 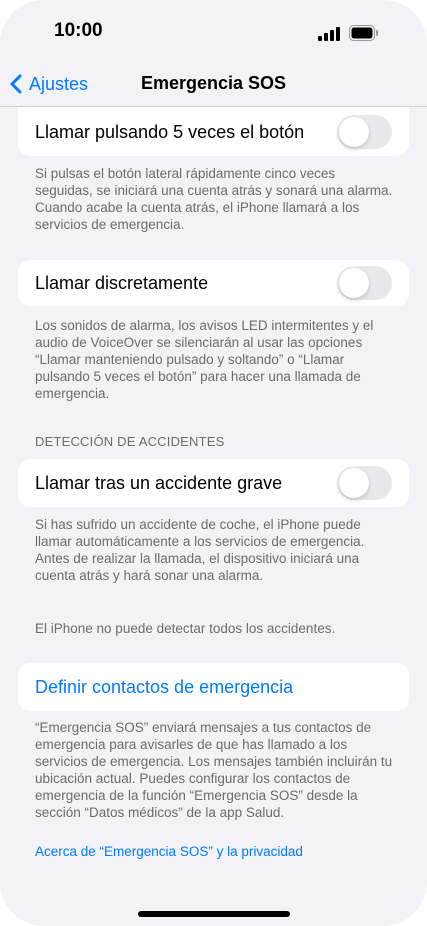 I want to click on silent-toggle, so click(x=364, y=283).